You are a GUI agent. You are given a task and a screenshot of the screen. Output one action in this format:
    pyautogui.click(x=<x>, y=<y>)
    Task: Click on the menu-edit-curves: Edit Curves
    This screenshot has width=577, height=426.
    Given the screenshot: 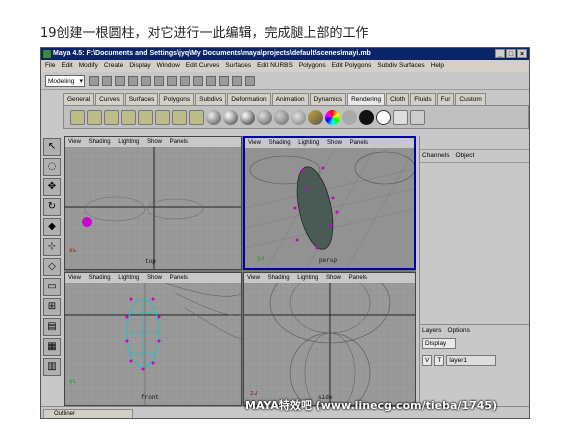 What is the action you would take?
    pyautogui.click(x=203, y=66)
    